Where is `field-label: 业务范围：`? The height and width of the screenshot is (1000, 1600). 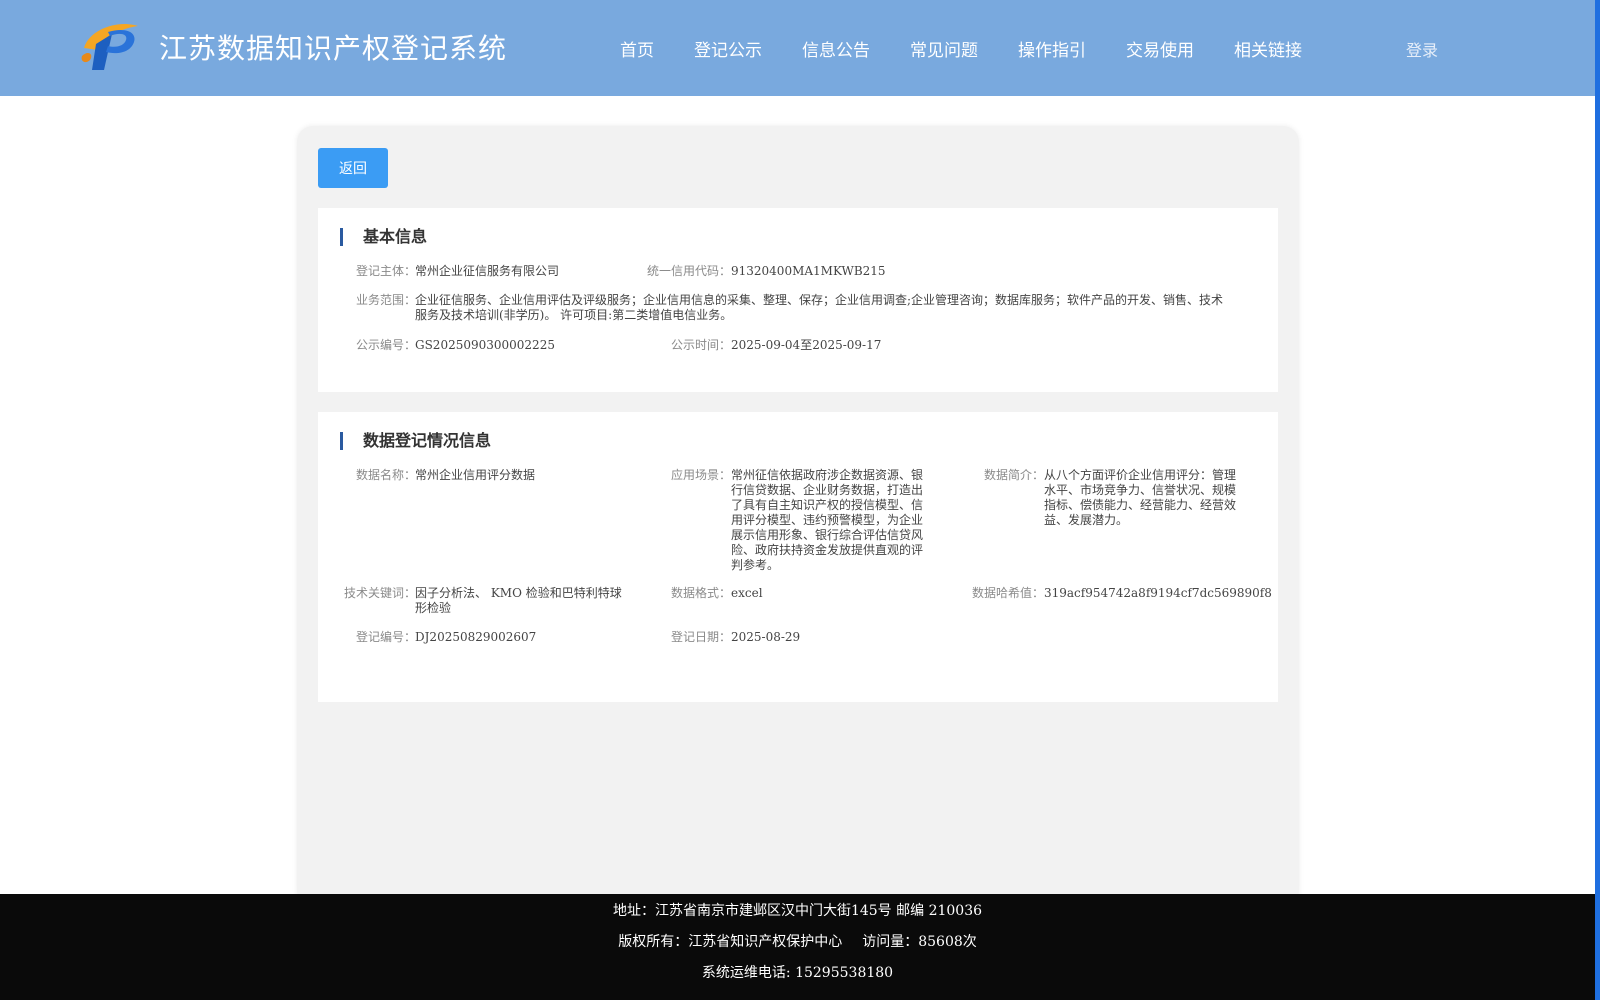 field-label: 业务范围： is located at coordinates (386, 300).